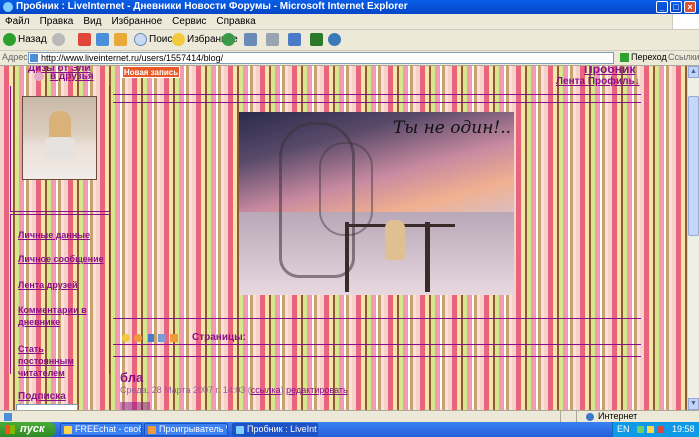 The width and height of the screenshot is (699, 437). I want to click on back-arrow-icon, so click(9, 39).